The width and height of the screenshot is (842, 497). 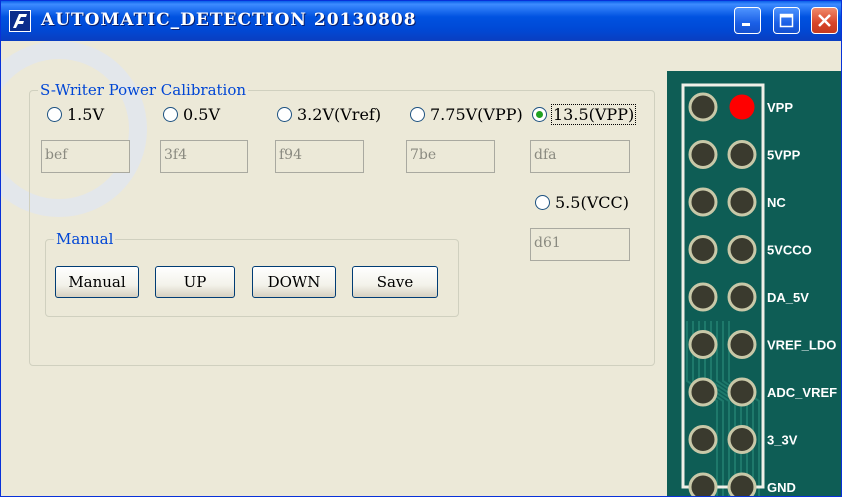 What do you see at coordinates (780, 107) in the screenshot?
I see `pin-label: VPP` at bounding box center [780, 107].